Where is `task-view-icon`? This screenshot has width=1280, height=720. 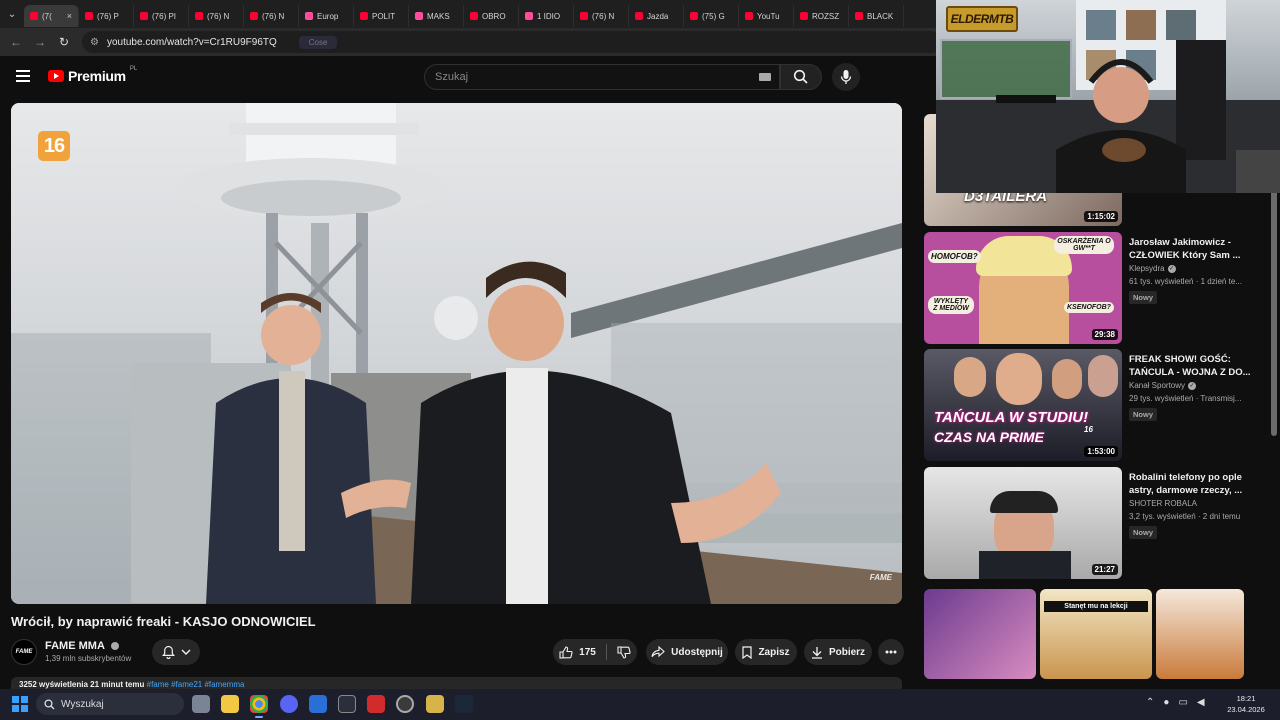
task-view-icon is located at coordinates (201, 704).